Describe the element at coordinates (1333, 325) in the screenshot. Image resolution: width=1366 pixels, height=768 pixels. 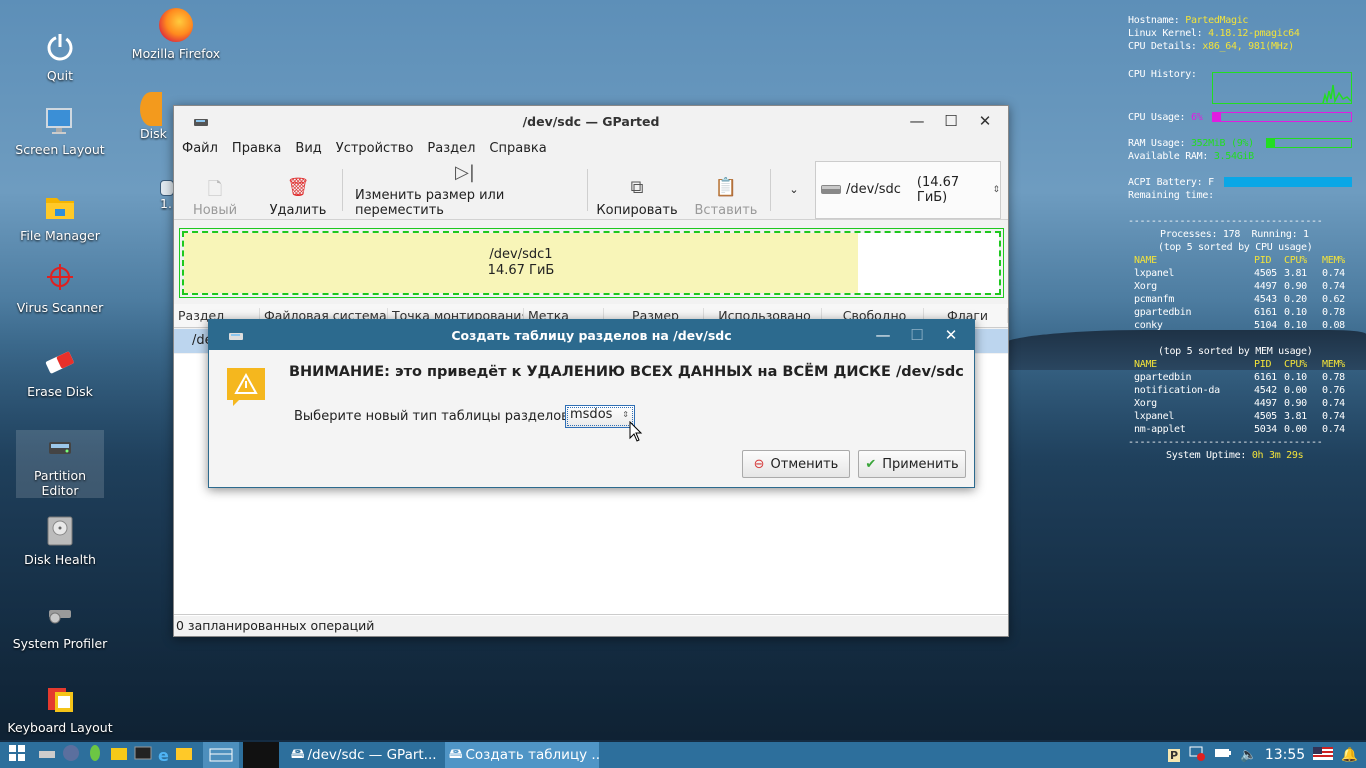
I see `process-mem: 0.08` at that location.